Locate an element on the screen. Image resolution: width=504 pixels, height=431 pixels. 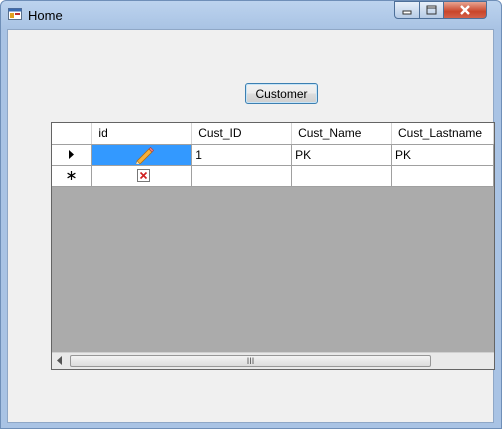
app-icon is located at coordinates (15, 14).